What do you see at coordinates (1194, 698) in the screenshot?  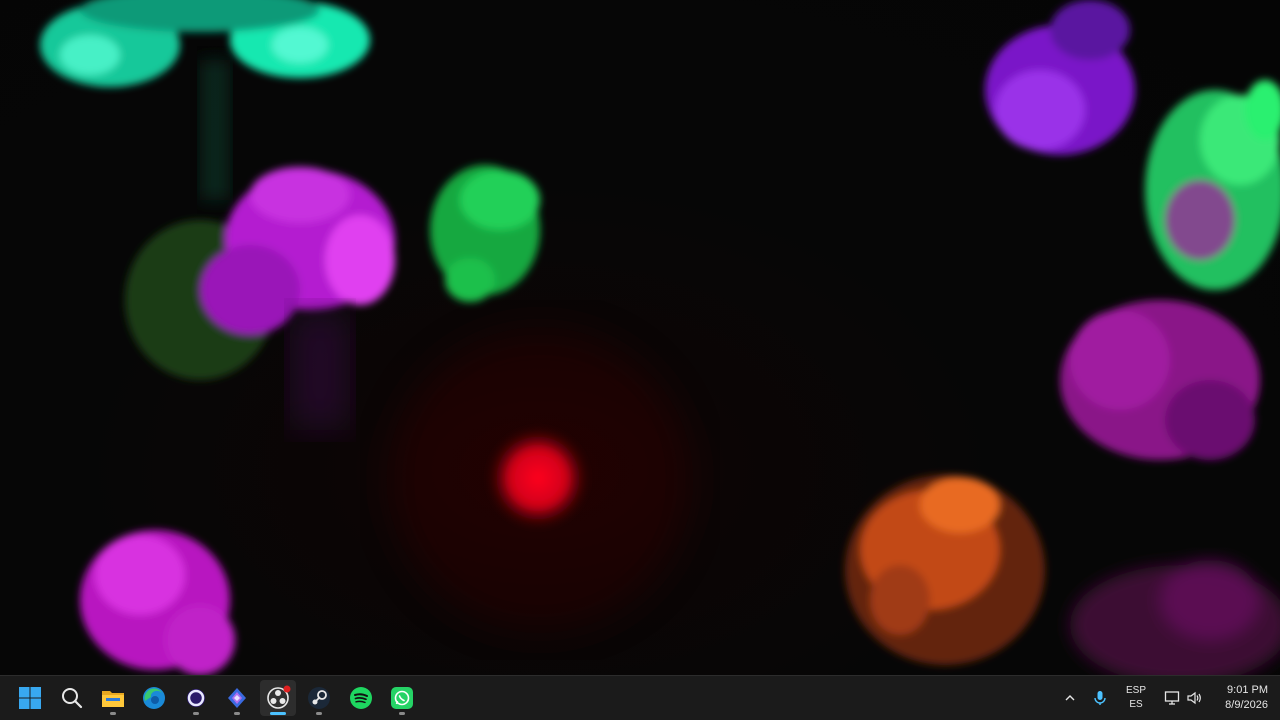 I see `volume-icon` at bounding box center [1194, 698].